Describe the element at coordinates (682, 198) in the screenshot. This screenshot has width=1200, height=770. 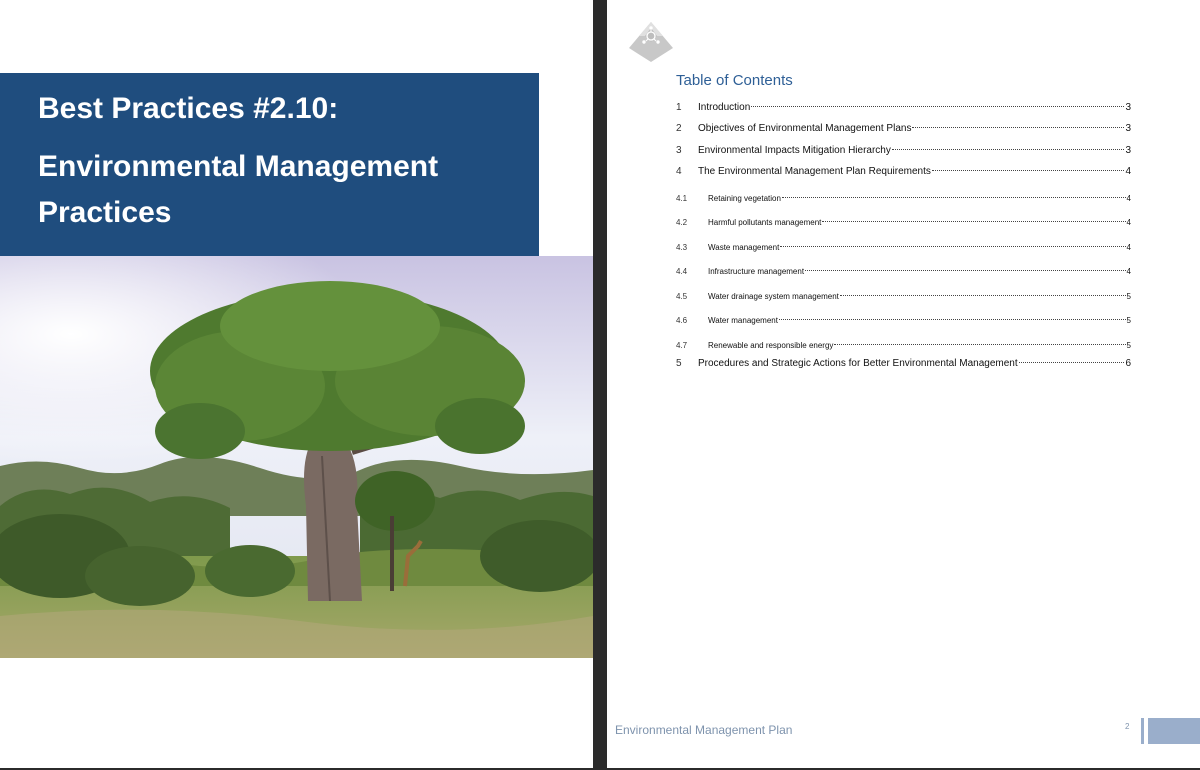
I see `toc-entry-number: 4.1` at that location.